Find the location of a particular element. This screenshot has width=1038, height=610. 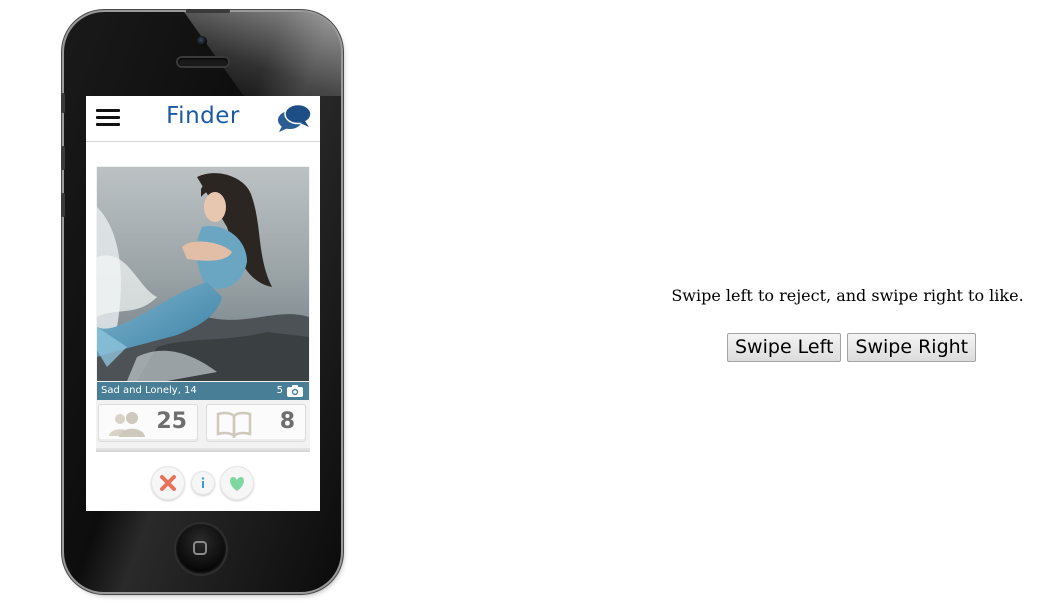

friends-count: 25 is located at coordinates (171, 421).